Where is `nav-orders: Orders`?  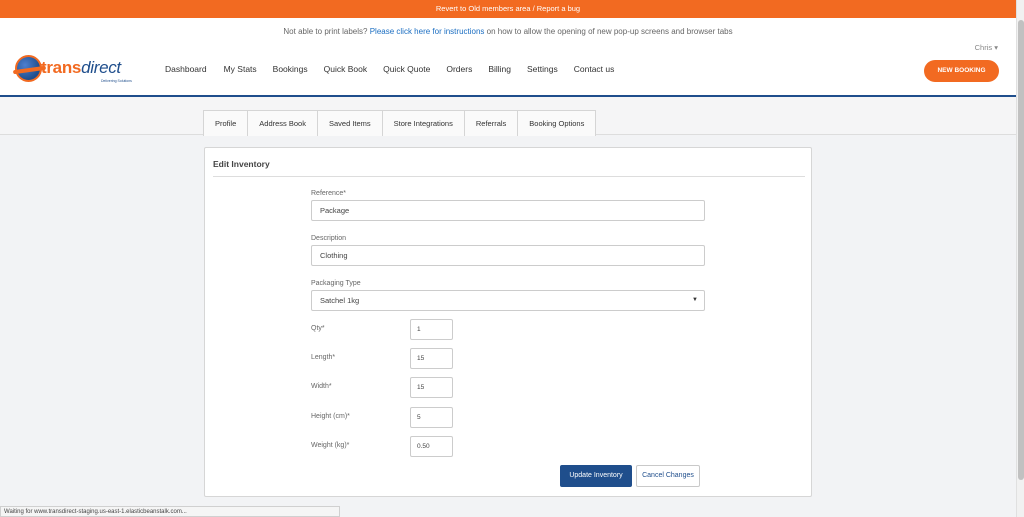
nav-orders: Orders is located at coordinates (459, 69).